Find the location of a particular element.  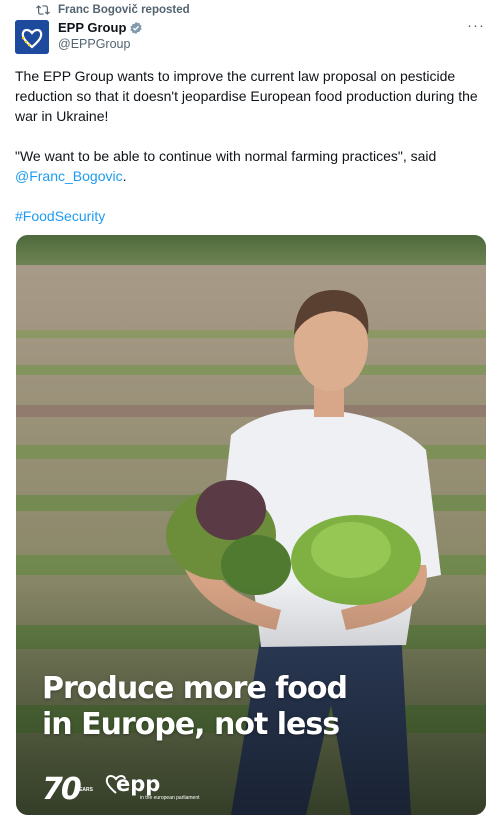

headline-line-2: in Europe, not less is located at coordinates (191, 724).